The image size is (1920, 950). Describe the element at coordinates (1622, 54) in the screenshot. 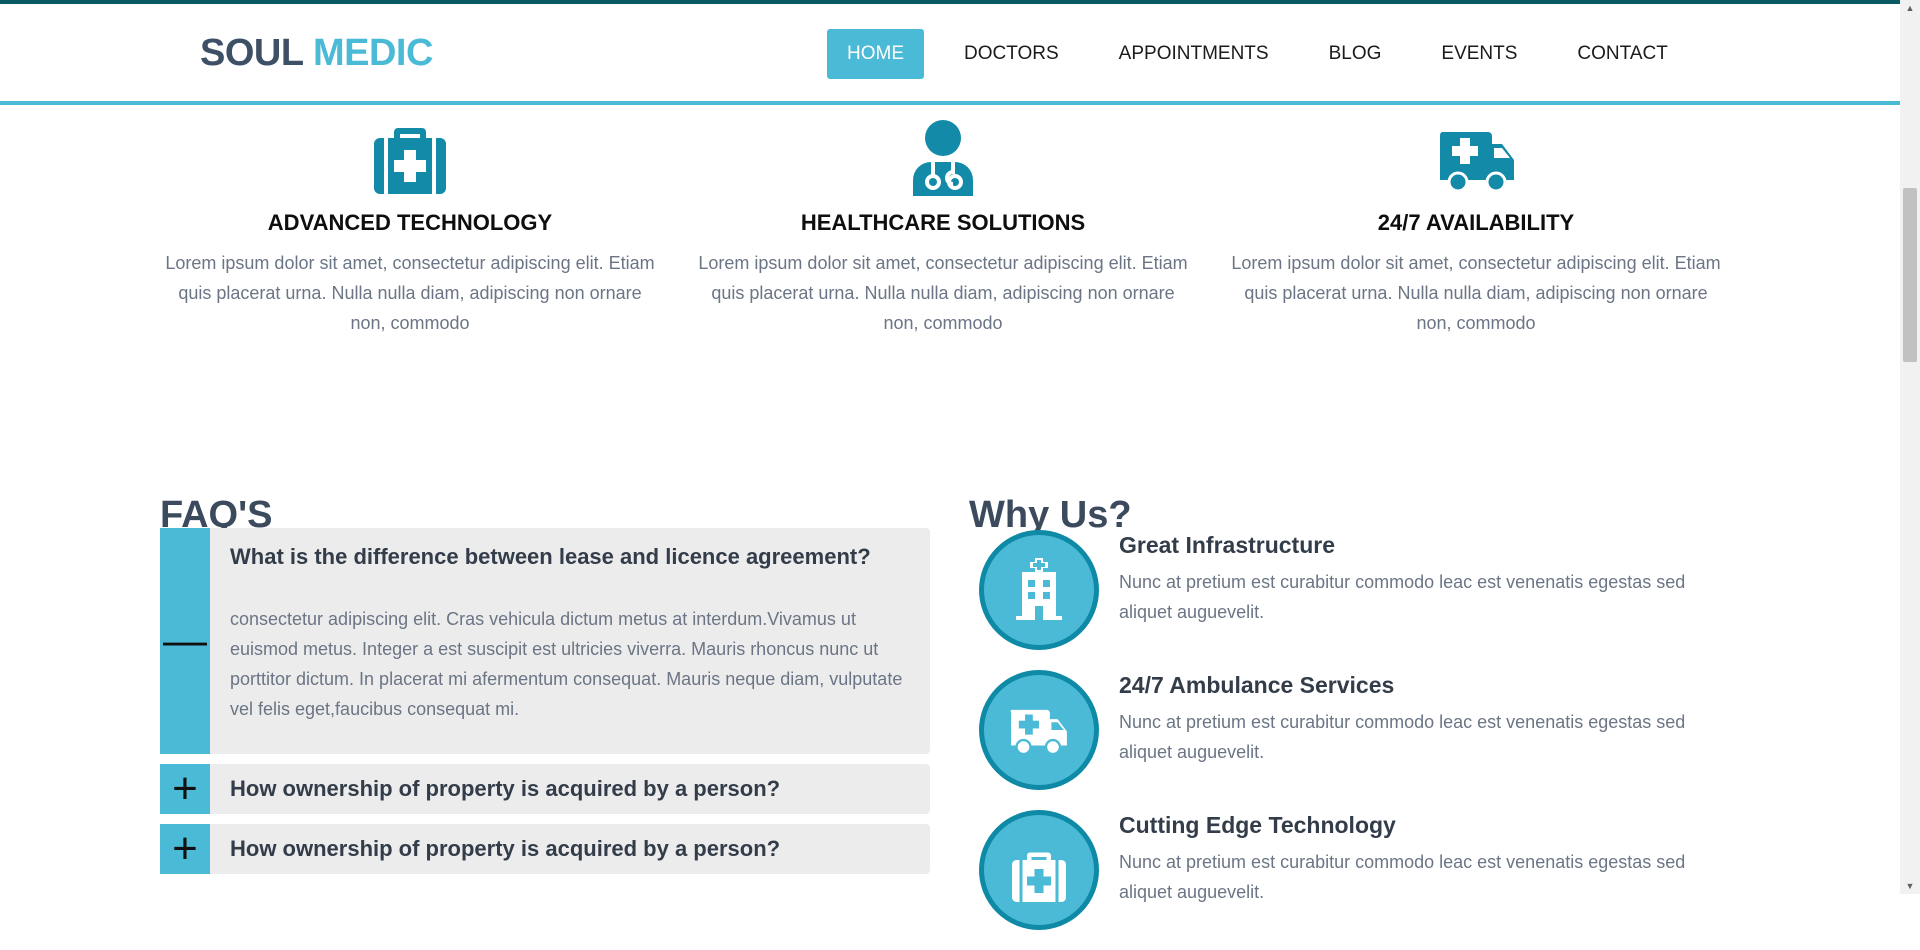

I see `nav-contact: CONTACT` at that location.